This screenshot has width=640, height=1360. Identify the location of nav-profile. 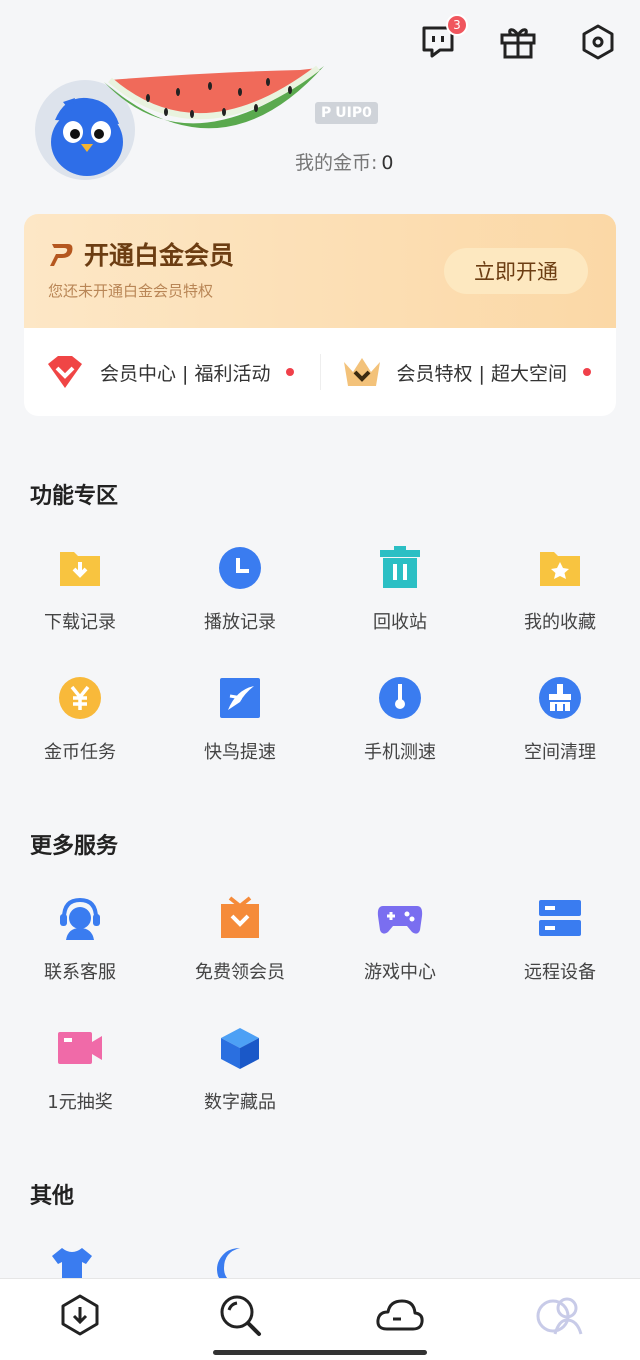
(560, 1315).